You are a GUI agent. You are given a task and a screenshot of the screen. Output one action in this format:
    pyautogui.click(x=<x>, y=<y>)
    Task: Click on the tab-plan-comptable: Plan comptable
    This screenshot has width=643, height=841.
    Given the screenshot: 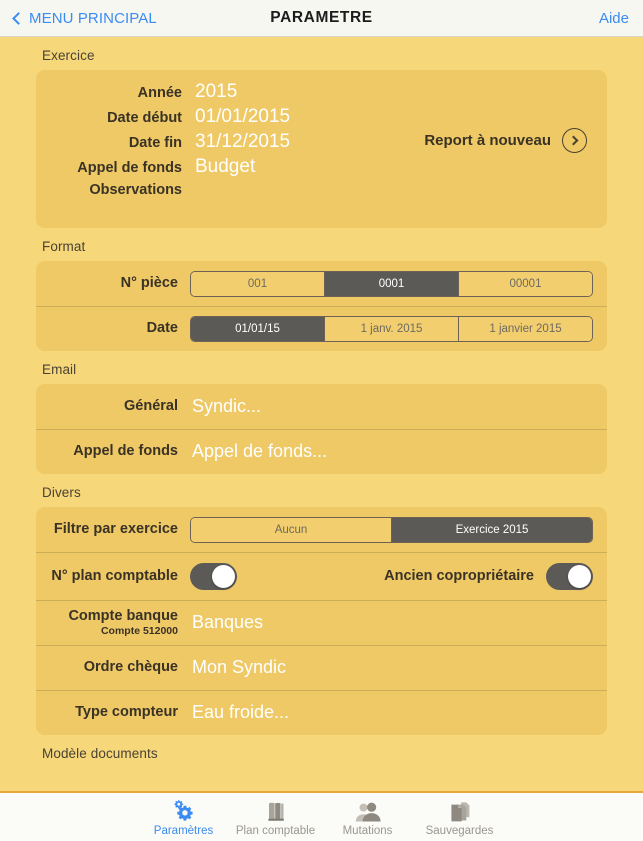 What is the action you would take?
    pyautogui.click(x=276, y=817)
    